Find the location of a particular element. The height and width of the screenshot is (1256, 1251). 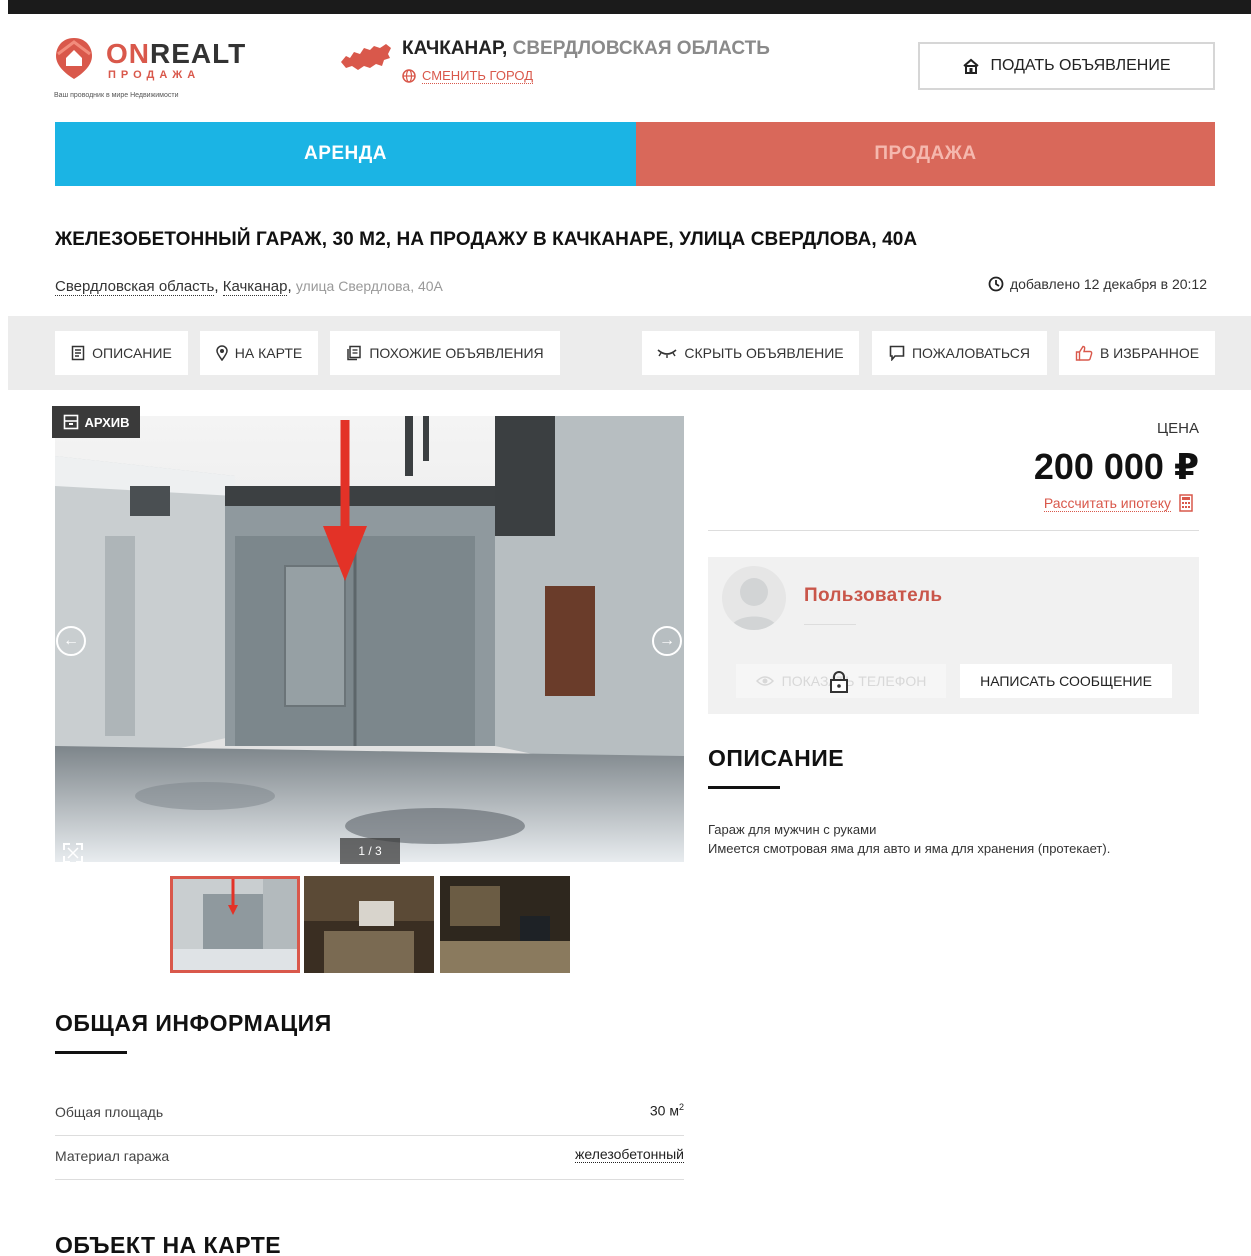

description-button: ОПИСАНИЕ is located at coordinates (121, 353).